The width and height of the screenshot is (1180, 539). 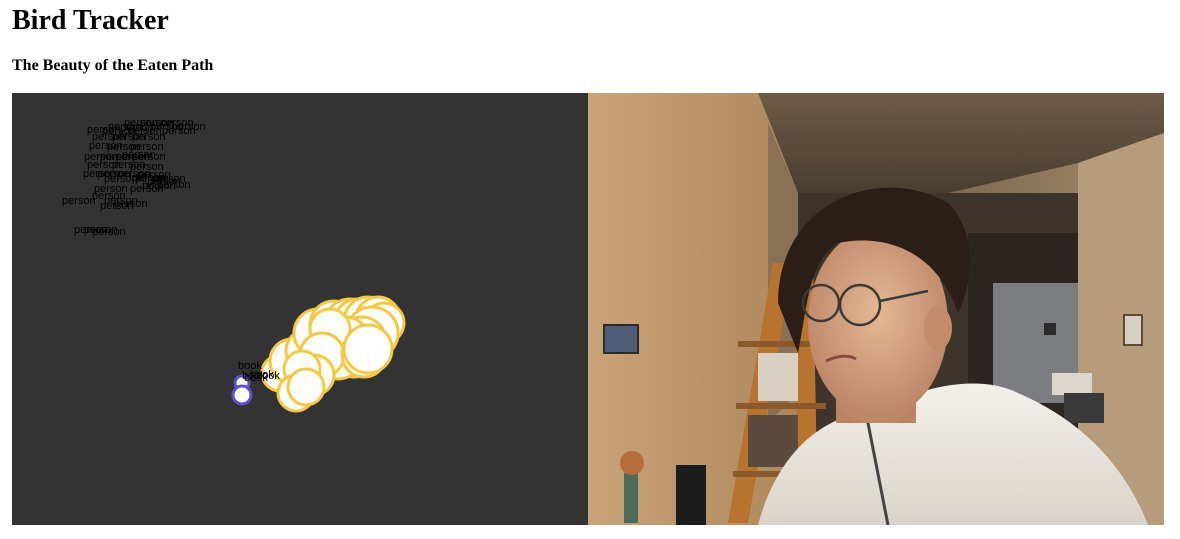 I want to click on book-label: book, so click(x=256, y=378).